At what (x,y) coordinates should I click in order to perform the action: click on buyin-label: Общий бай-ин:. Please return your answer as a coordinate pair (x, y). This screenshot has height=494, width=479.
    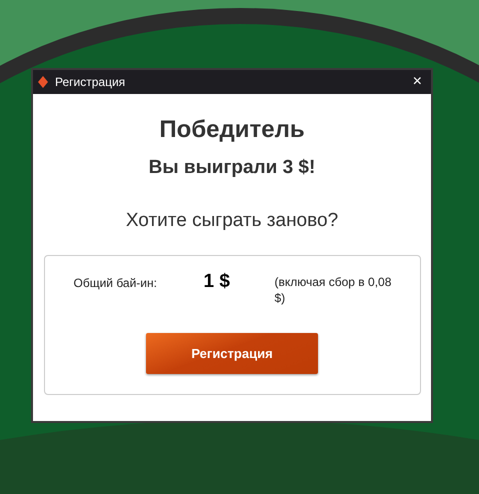
    Looking at the image, I should click on (116, 283).